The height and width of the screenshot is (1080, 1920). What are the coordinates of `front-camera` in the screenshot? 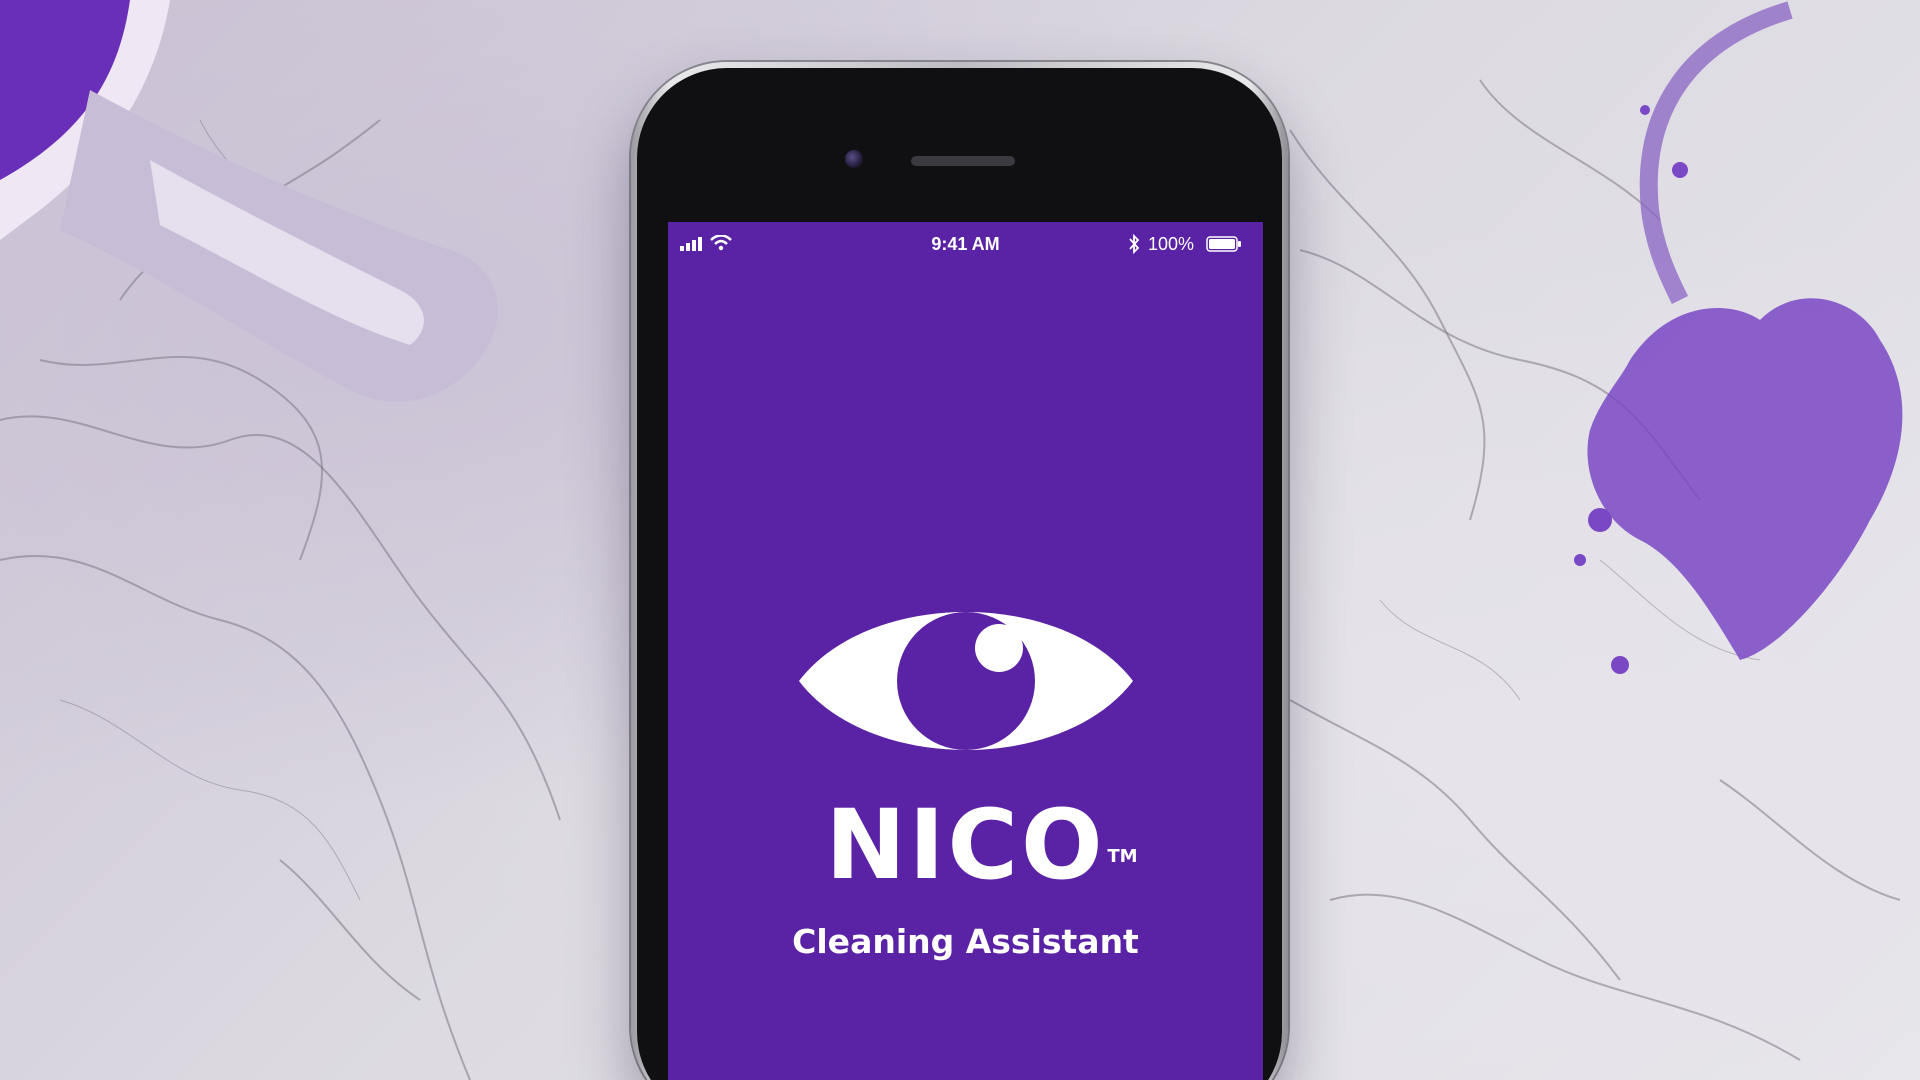 It's located at (854, 159).